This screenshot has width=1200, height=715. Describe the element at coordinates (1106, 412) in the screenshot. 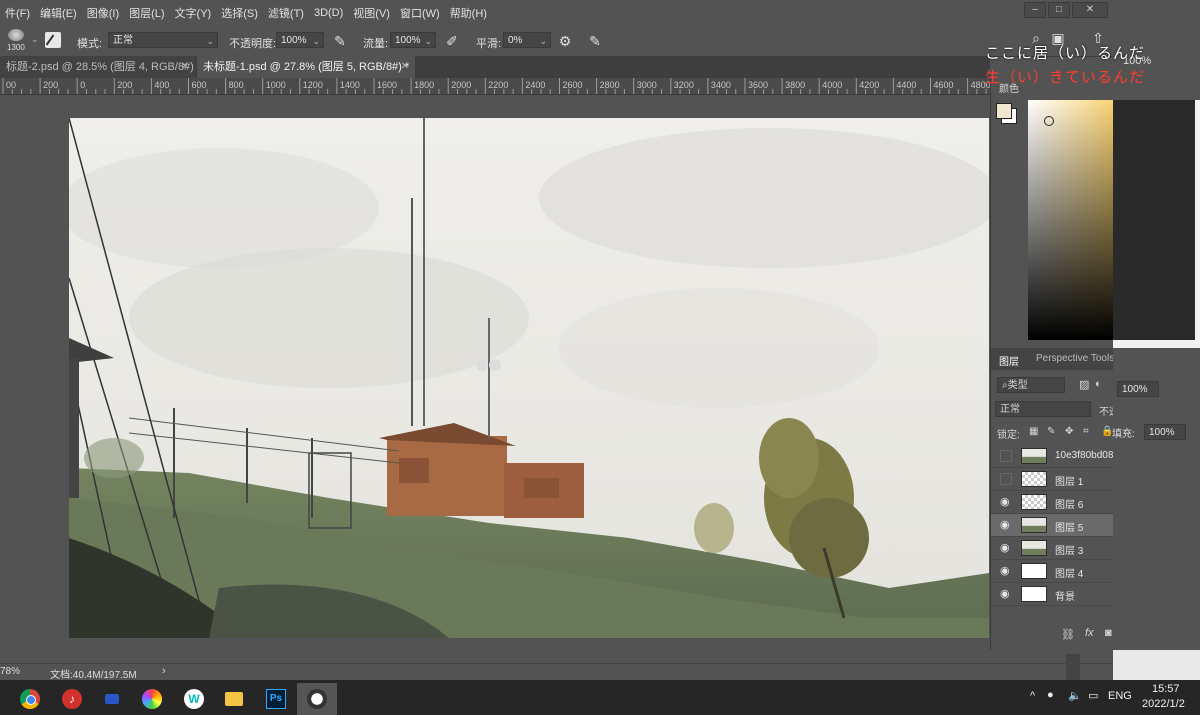

I see `layer-opacity-label: 不透明度:` at that location.